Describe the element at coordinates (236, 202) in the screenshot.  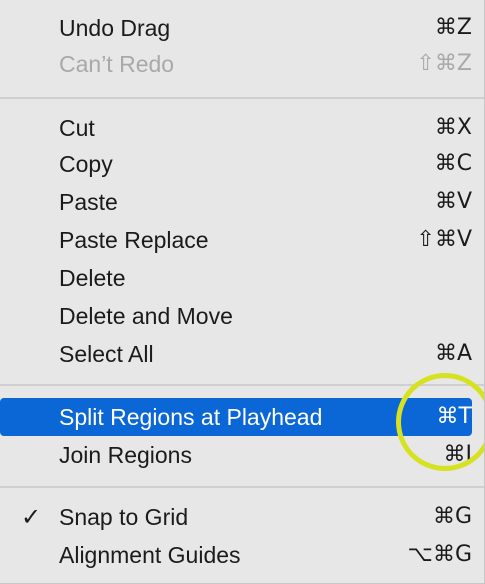
I see `menu-item-paste: Paste ⌘V` at that location.